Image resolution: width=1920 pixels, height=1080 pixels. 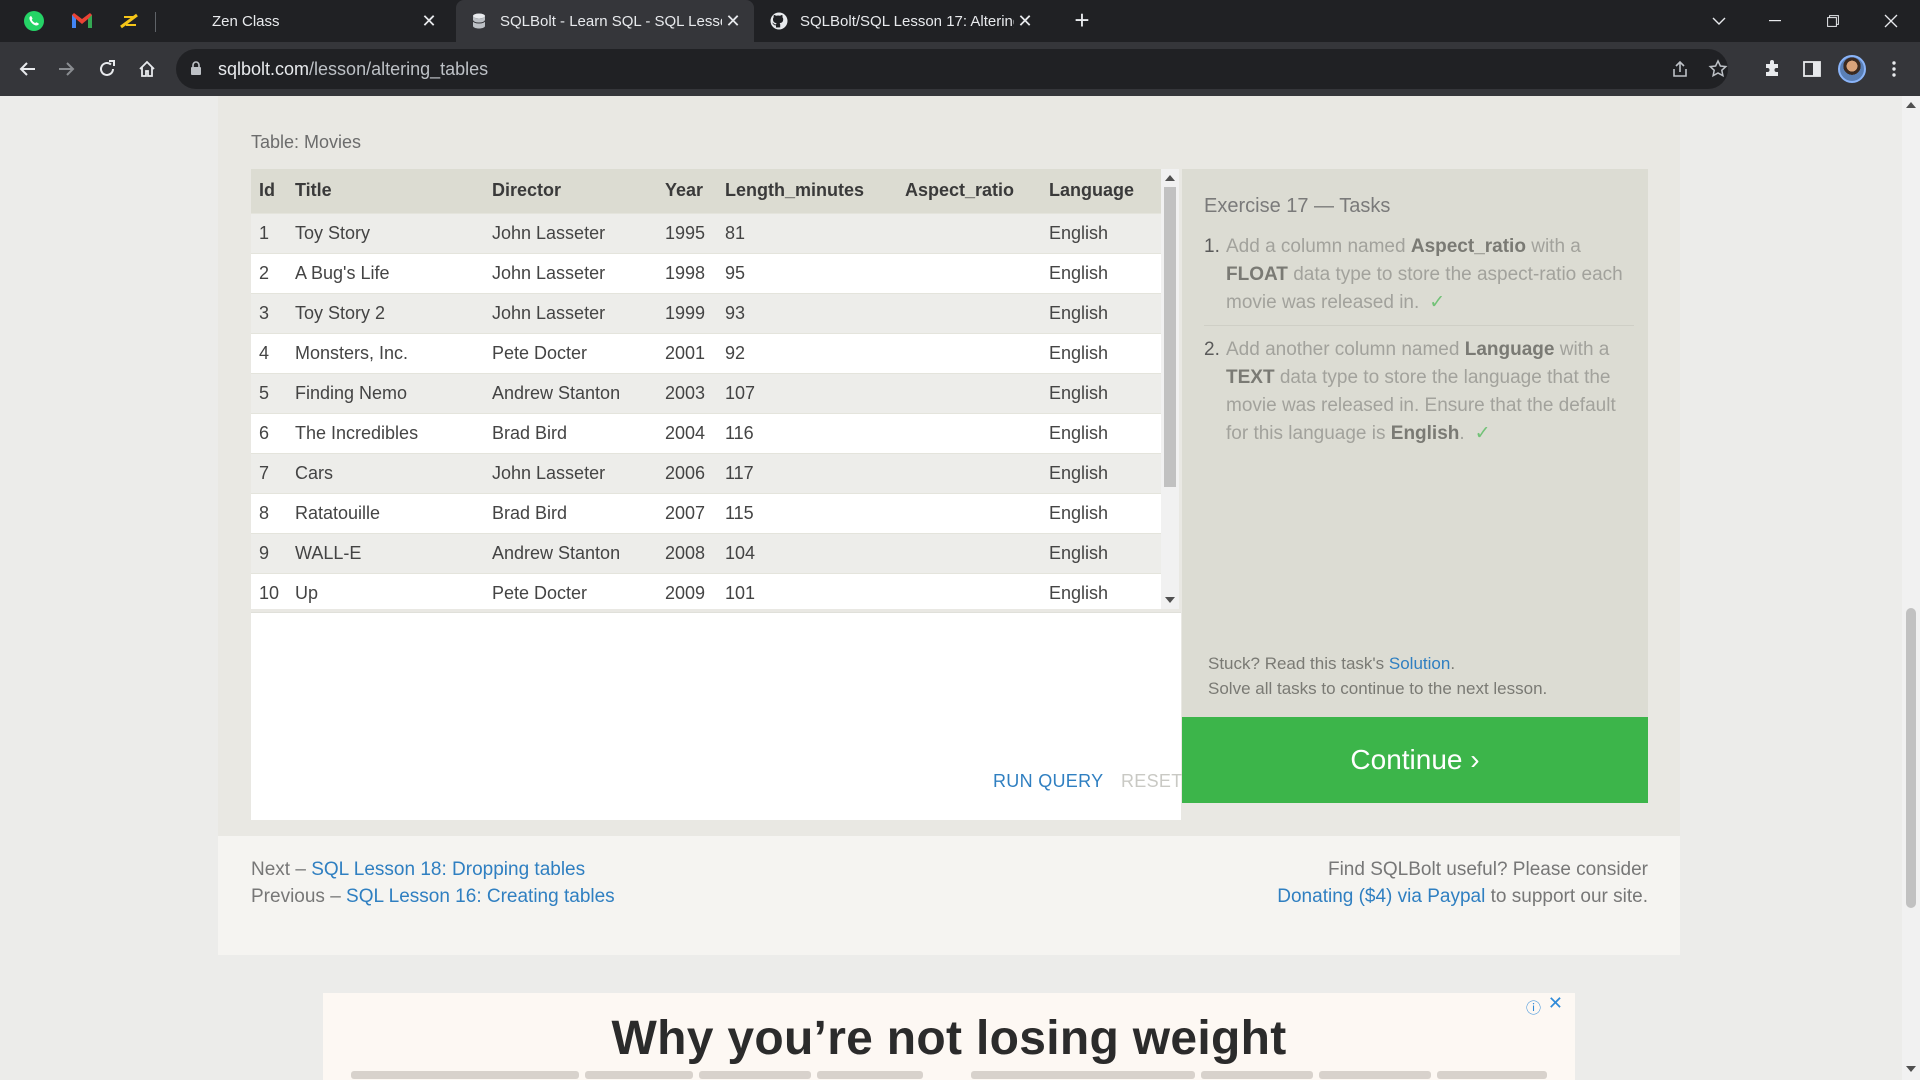 I want to click on ad-info-icon: ⓘ, so click(x=1533, y=1007).